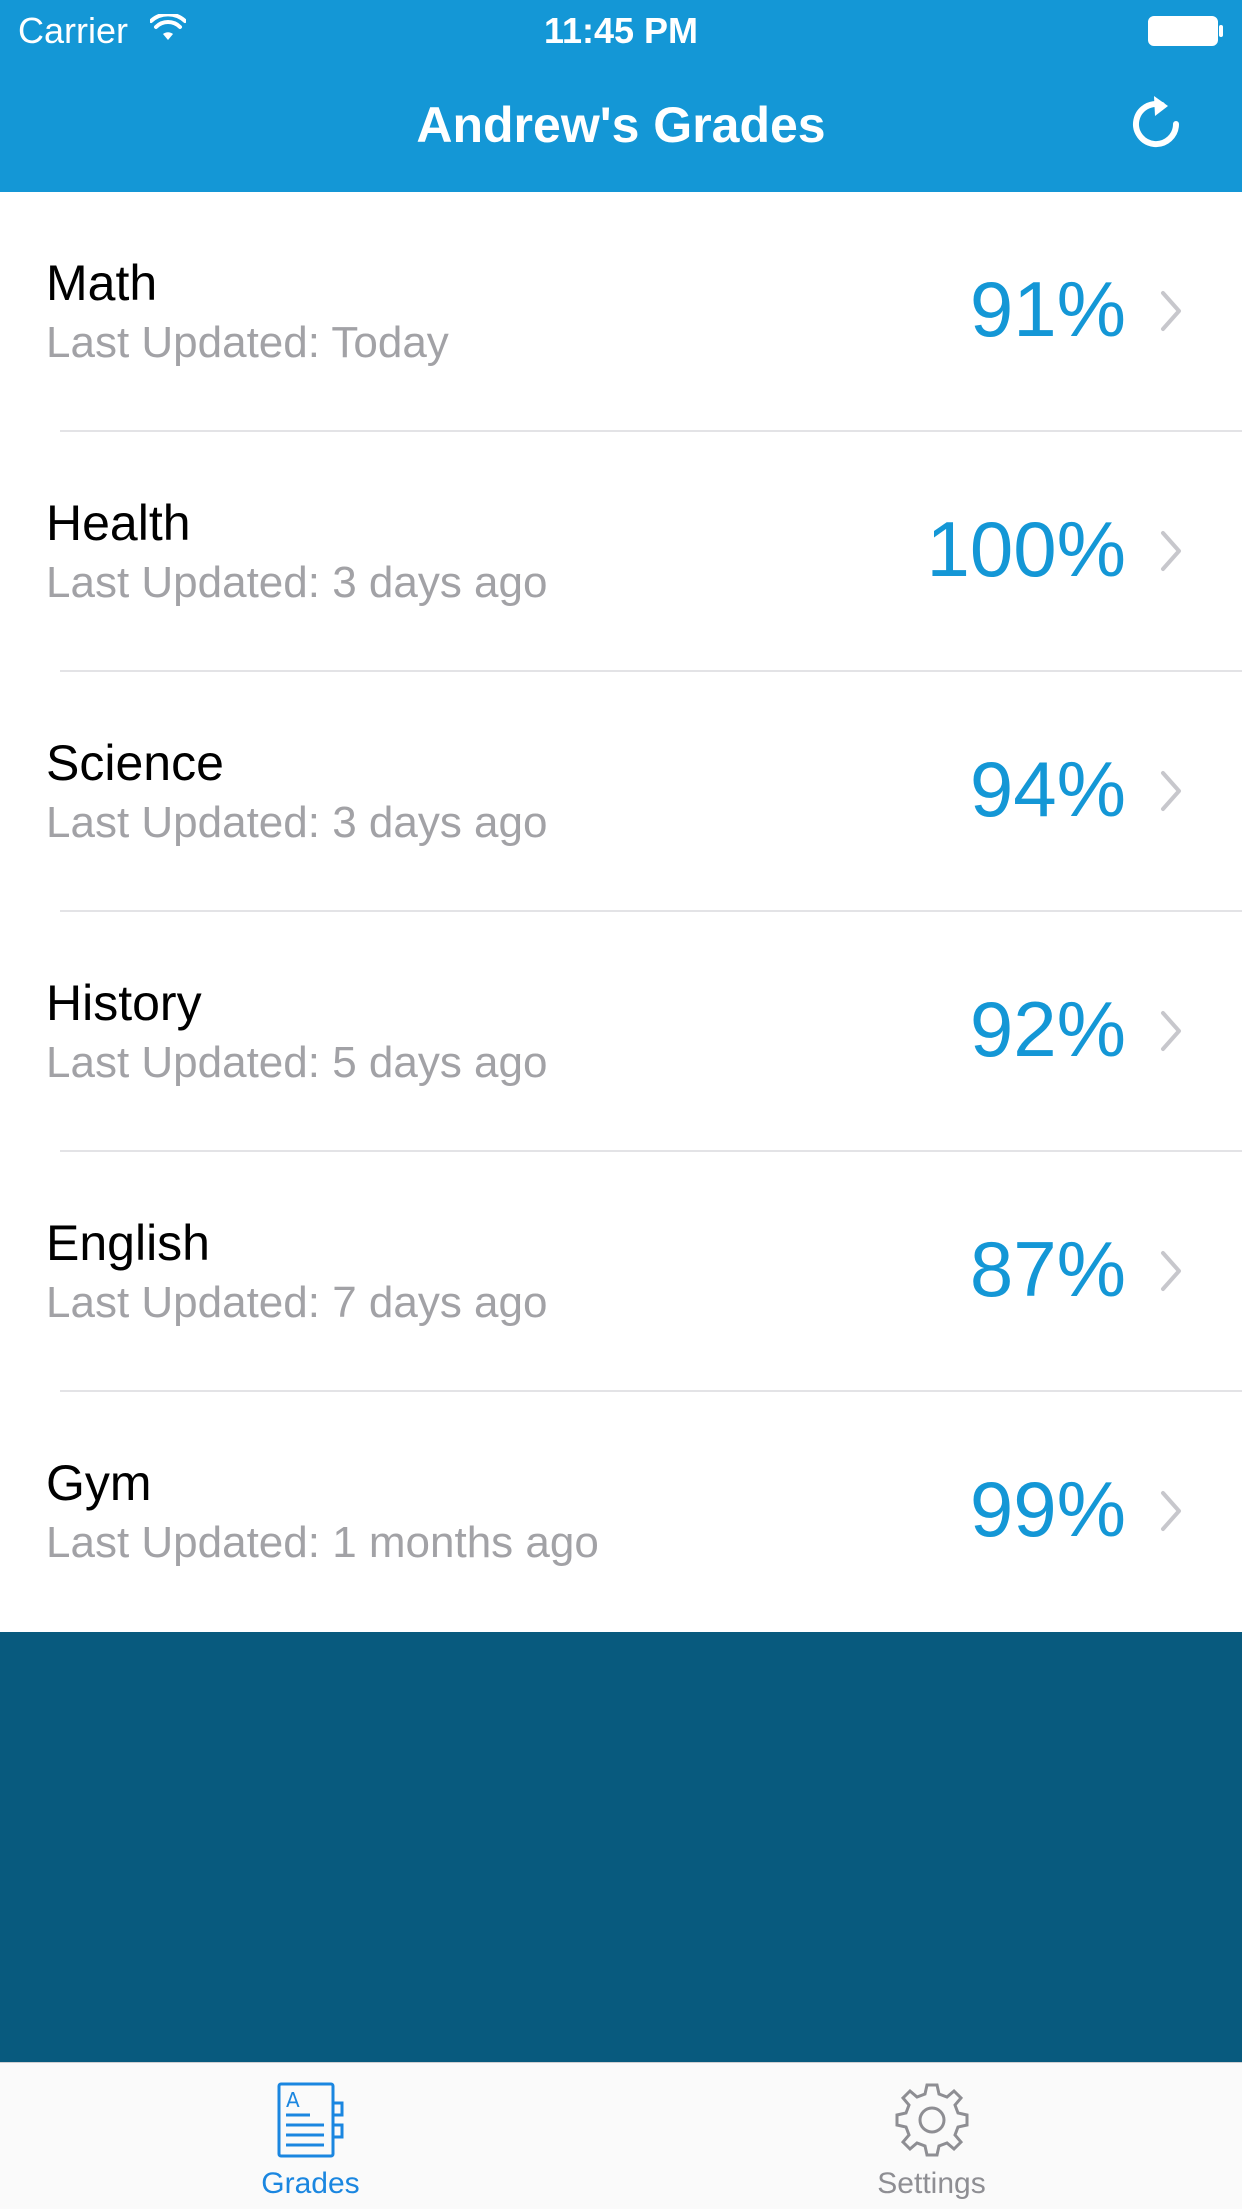 The image size is (1242, 2209). Describe the element at coordinates (297, 1062) in the screenshot. I see `last-updated-label: Last Updated: 5 days ago` at that location.